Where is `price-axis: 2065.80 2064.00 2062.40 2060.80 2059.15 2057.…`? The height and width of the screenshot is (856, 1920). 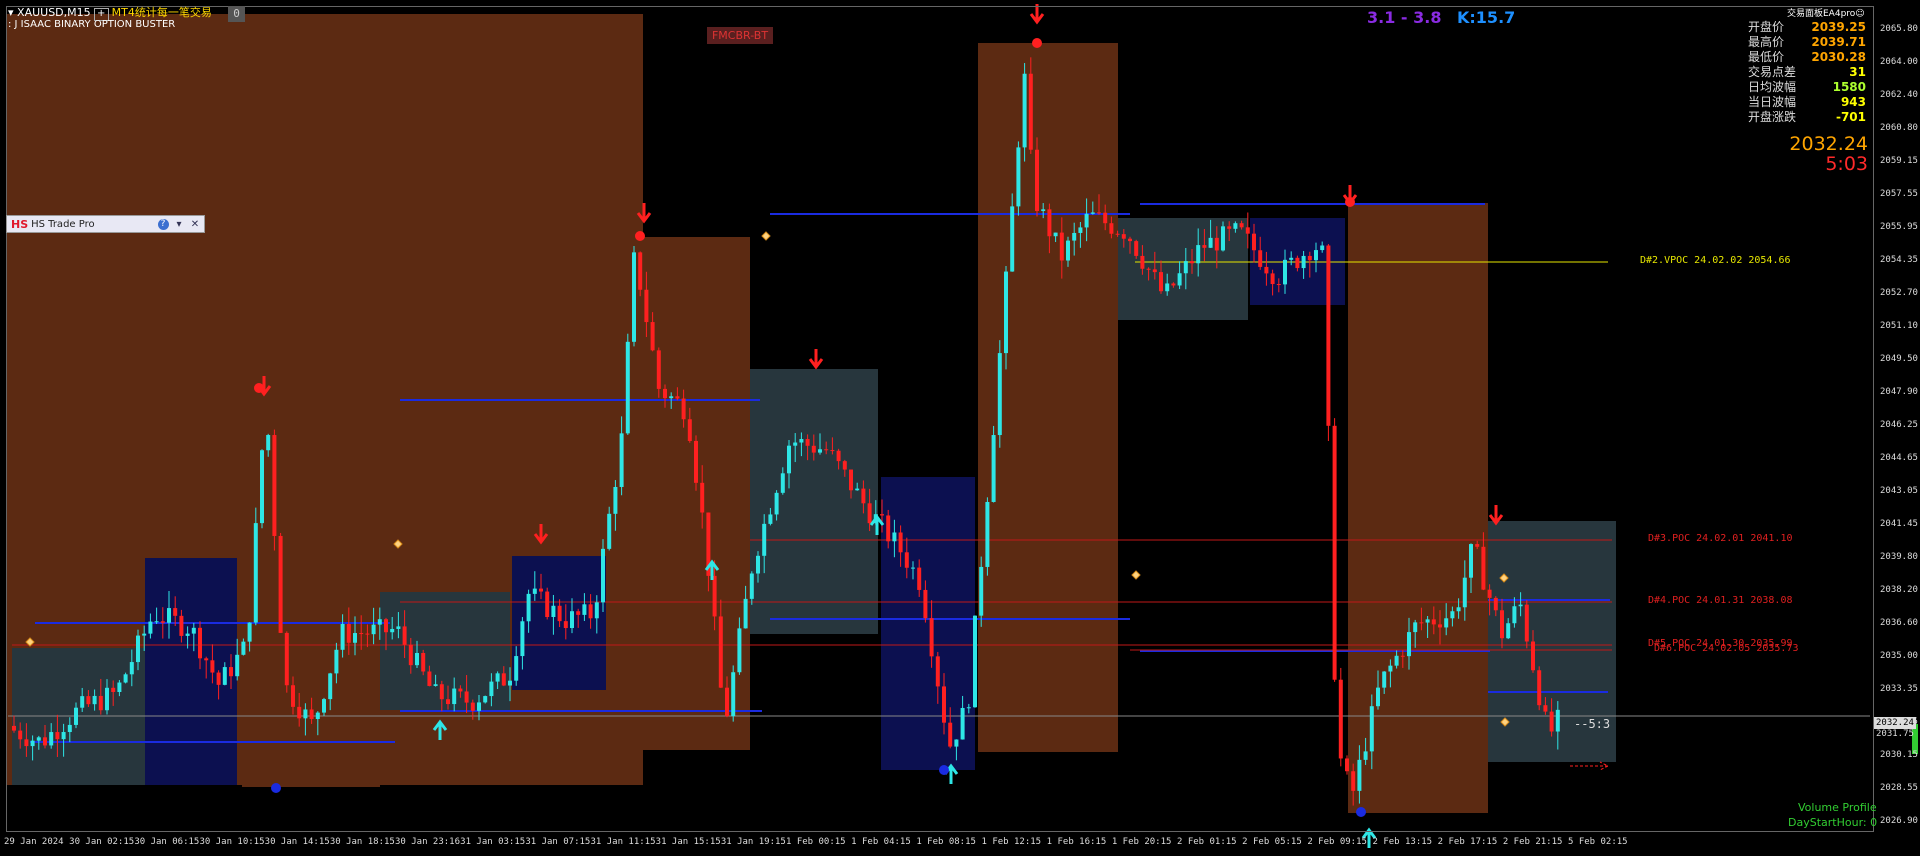 price-axis: 2065.80 2064.00 2062.40 2060.80 2059.15 2057.… is located at coordinates (1897, 419).